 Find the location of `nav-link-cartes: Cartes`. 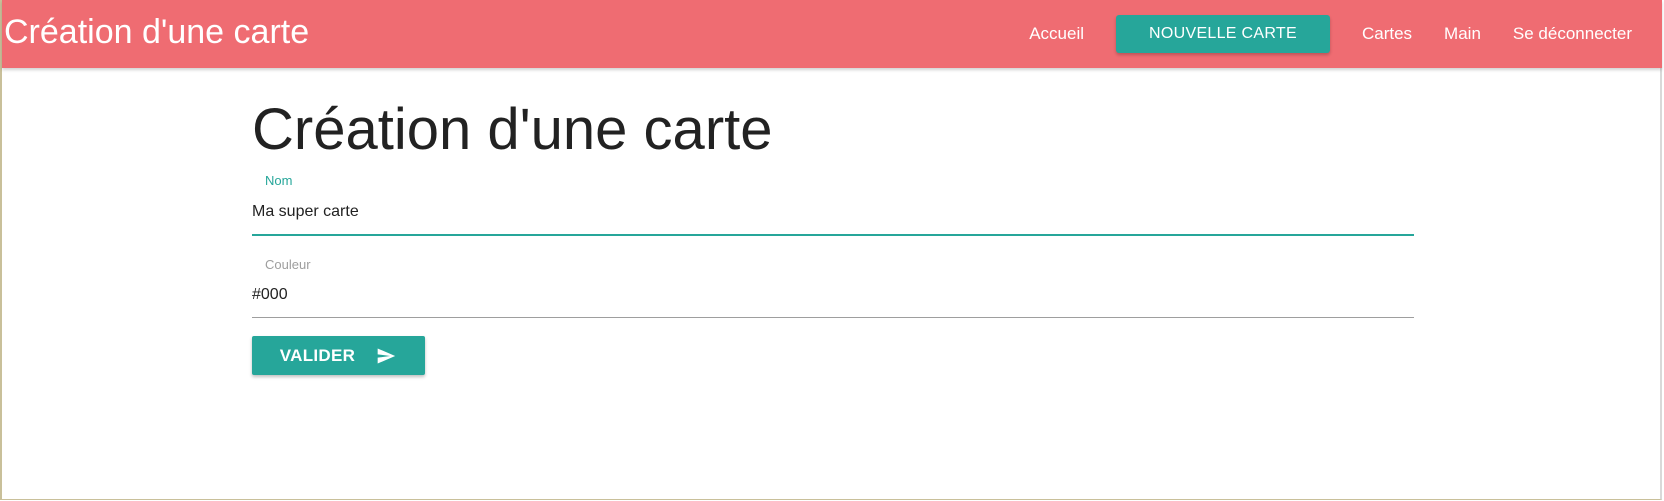

nav-link-cartes: Cartes is located at coordinates (1387, 34).